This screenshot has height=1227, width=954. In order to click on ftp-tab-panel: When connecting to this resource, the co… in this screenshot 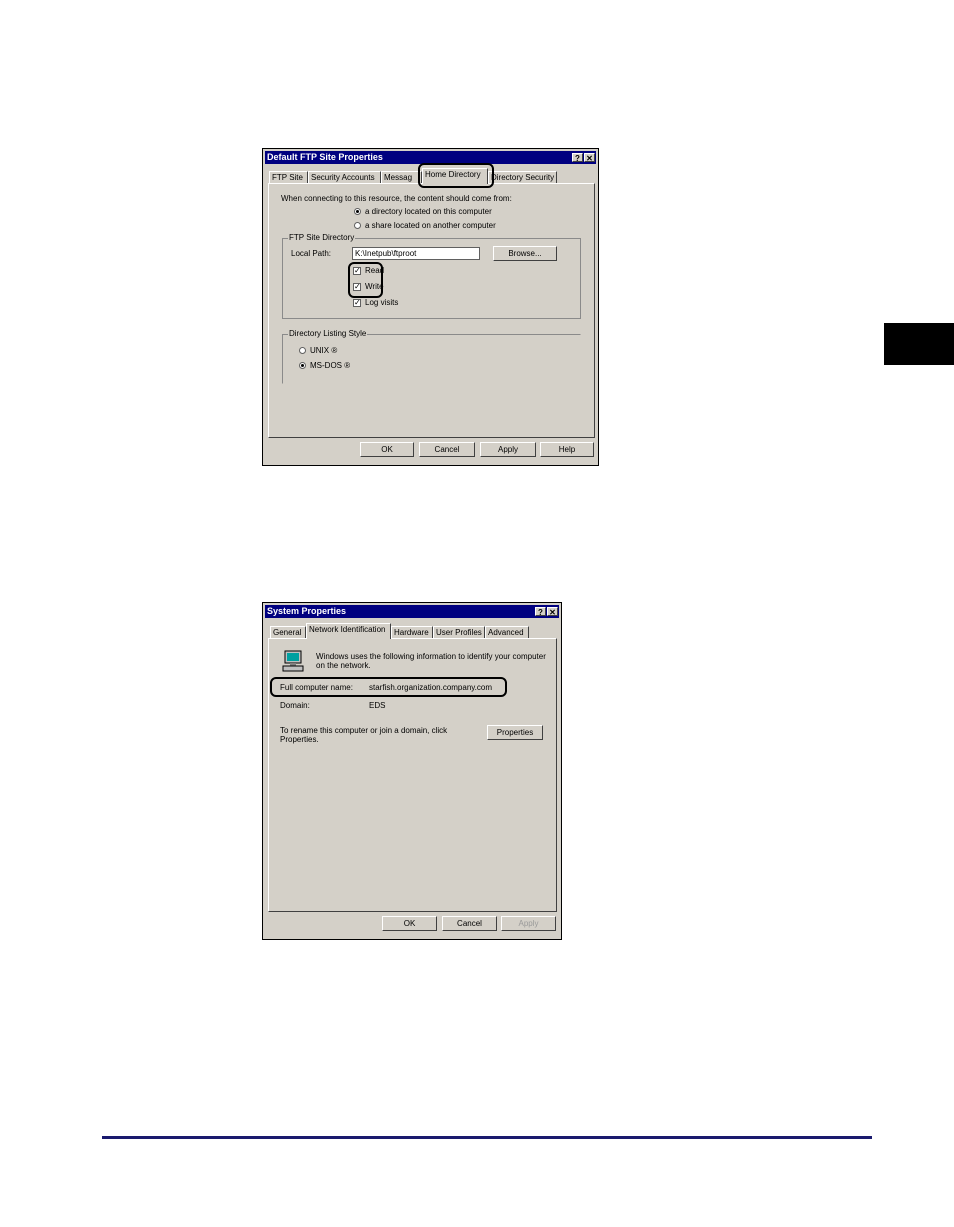, I will do `click(431, 310)`.